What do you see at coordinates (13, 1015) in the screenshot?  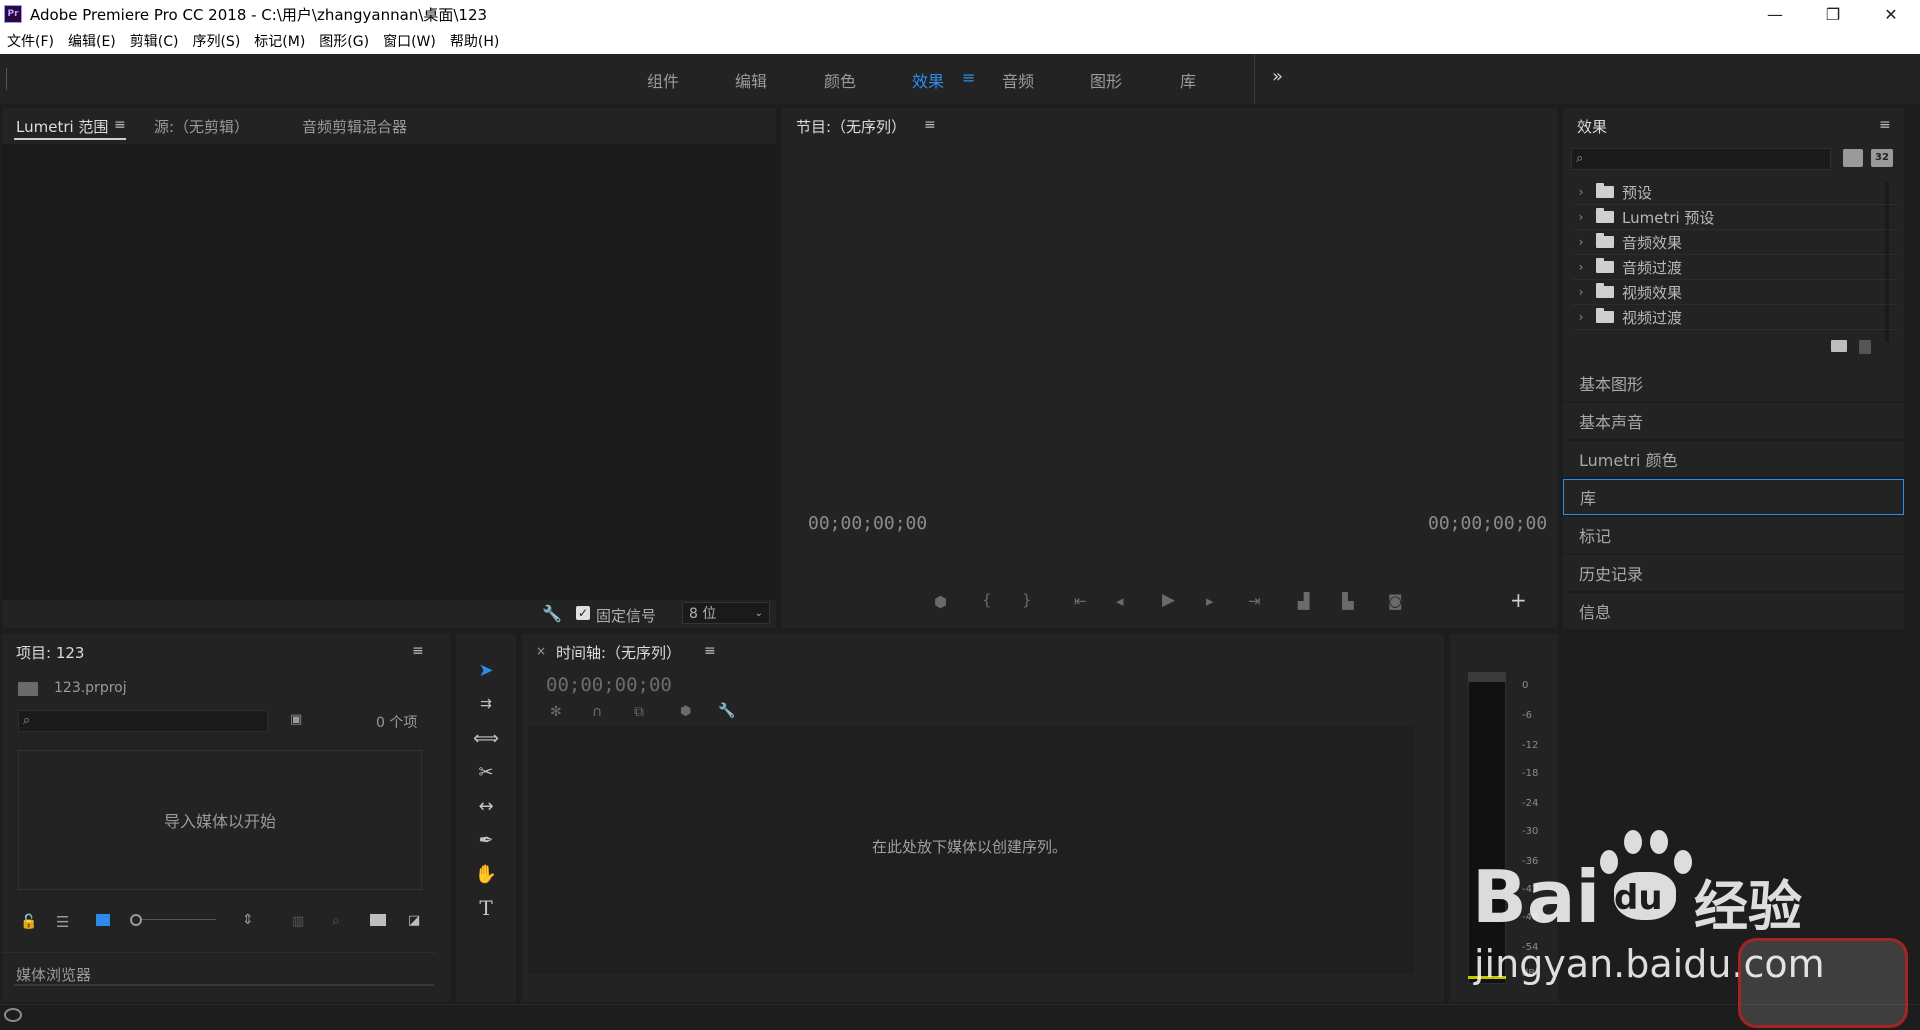 I see `sync-status-icon` at bounding box center [13, 1015].